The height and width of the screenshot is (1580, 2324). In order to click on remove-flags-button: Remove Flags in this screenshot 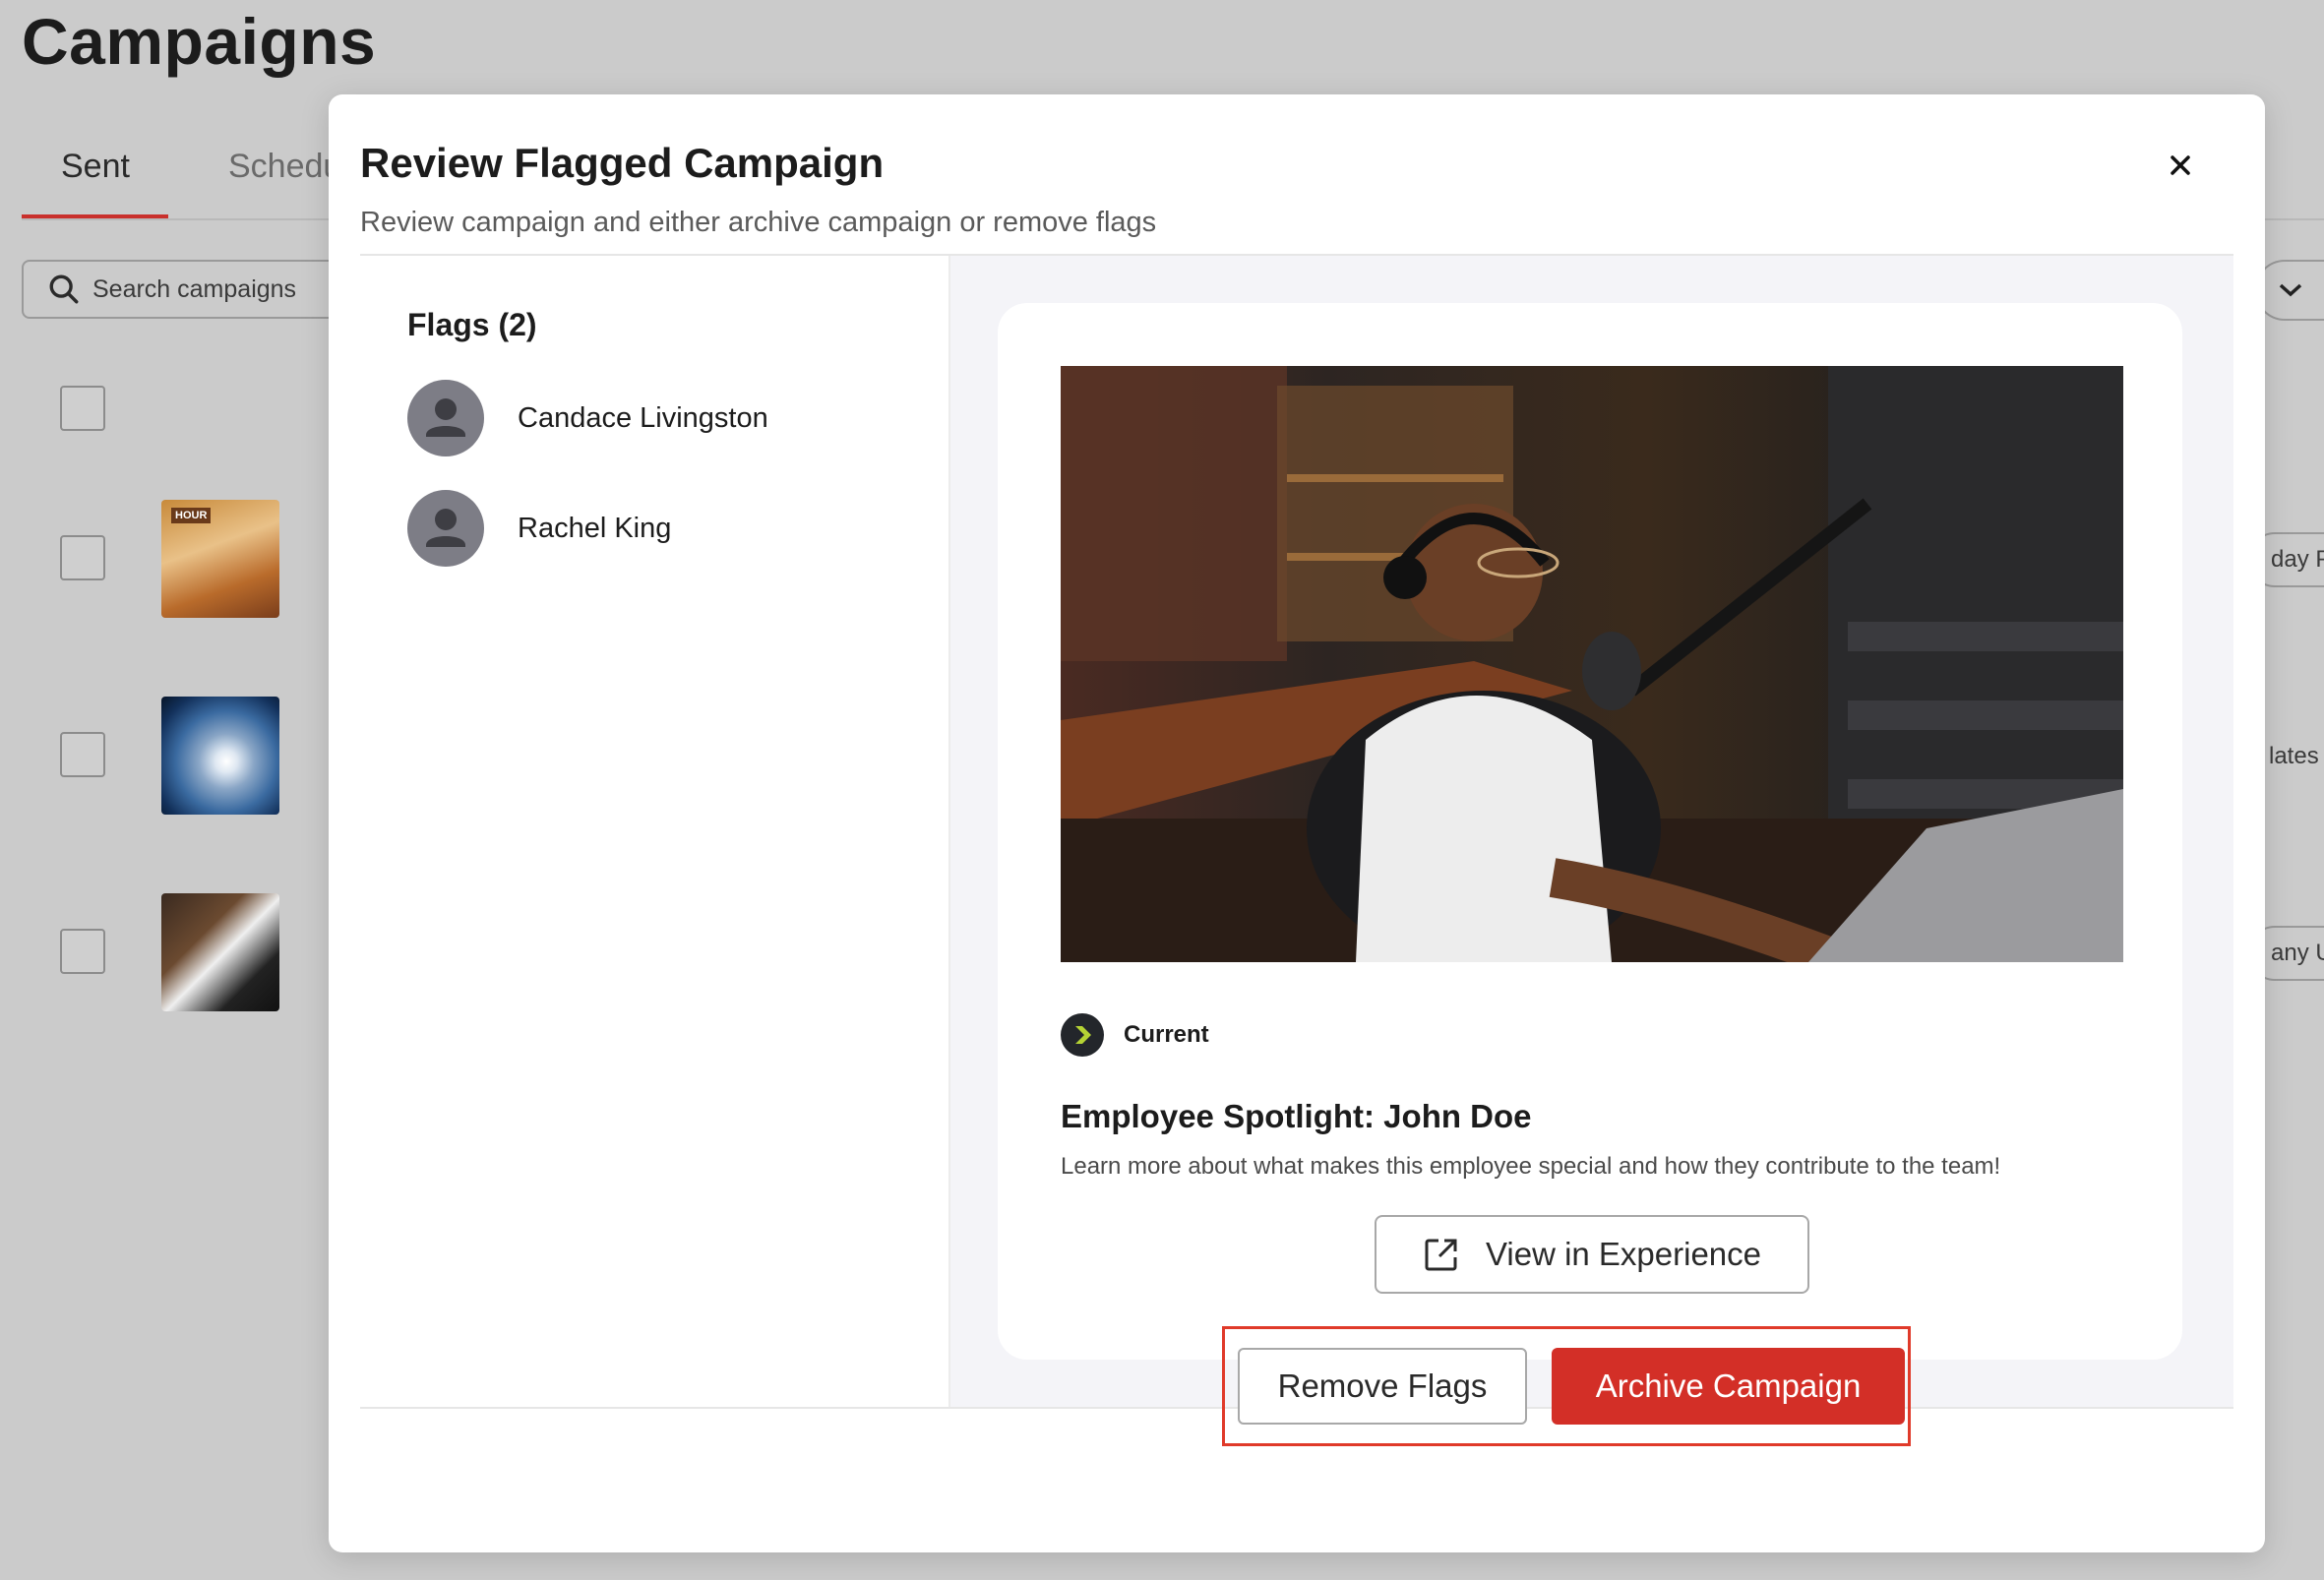, I will do `click(1382, 1387)`.